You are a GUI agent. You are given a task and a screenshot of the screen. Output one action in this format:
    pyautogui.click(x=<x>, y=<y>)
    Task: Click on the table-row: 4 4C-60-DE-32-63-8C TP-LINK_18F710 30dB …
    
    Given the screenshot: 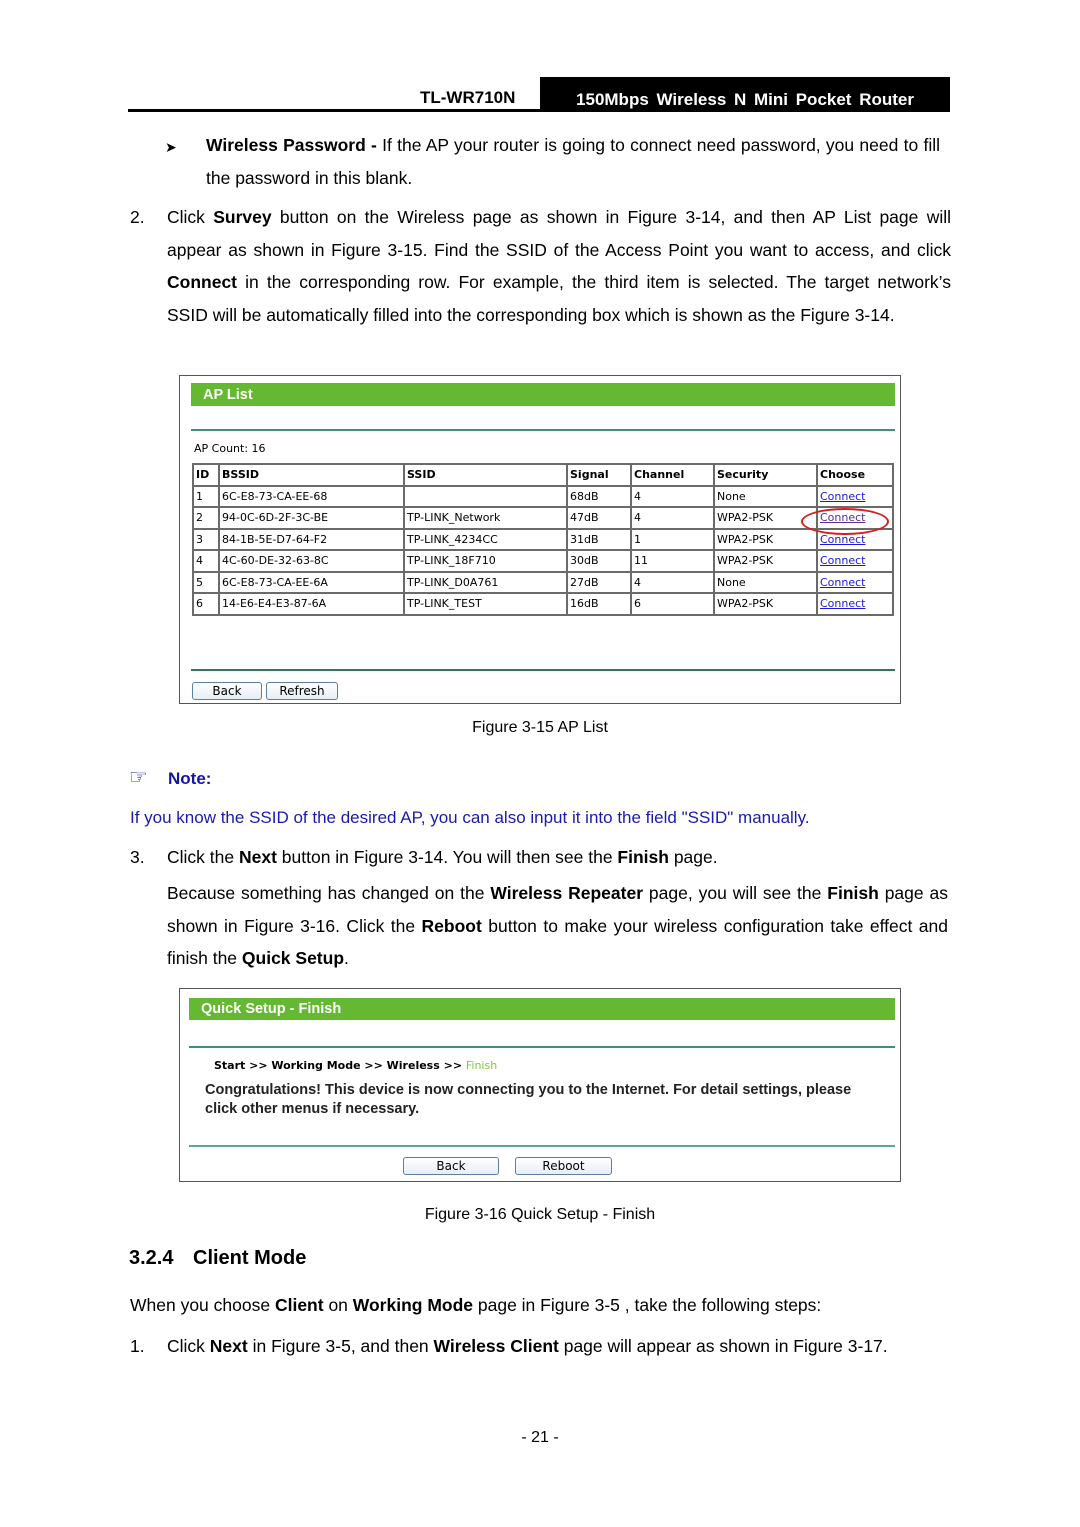 What is the action you would take?
    pyautogui.click(x=543, y=561)
    